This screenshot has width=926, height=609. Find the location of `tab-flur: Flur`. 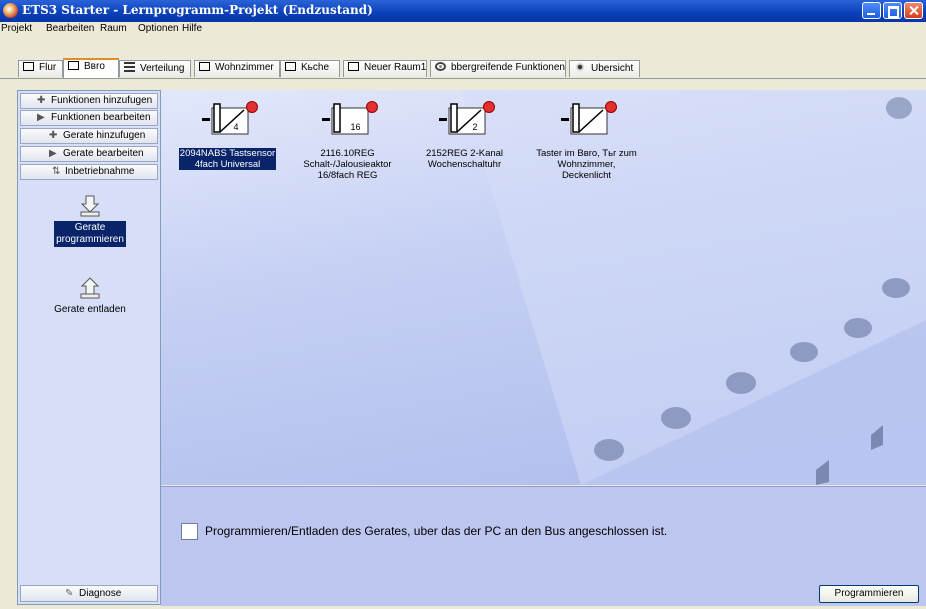

tab-flur: Flur is located at coordinates (40, 68).